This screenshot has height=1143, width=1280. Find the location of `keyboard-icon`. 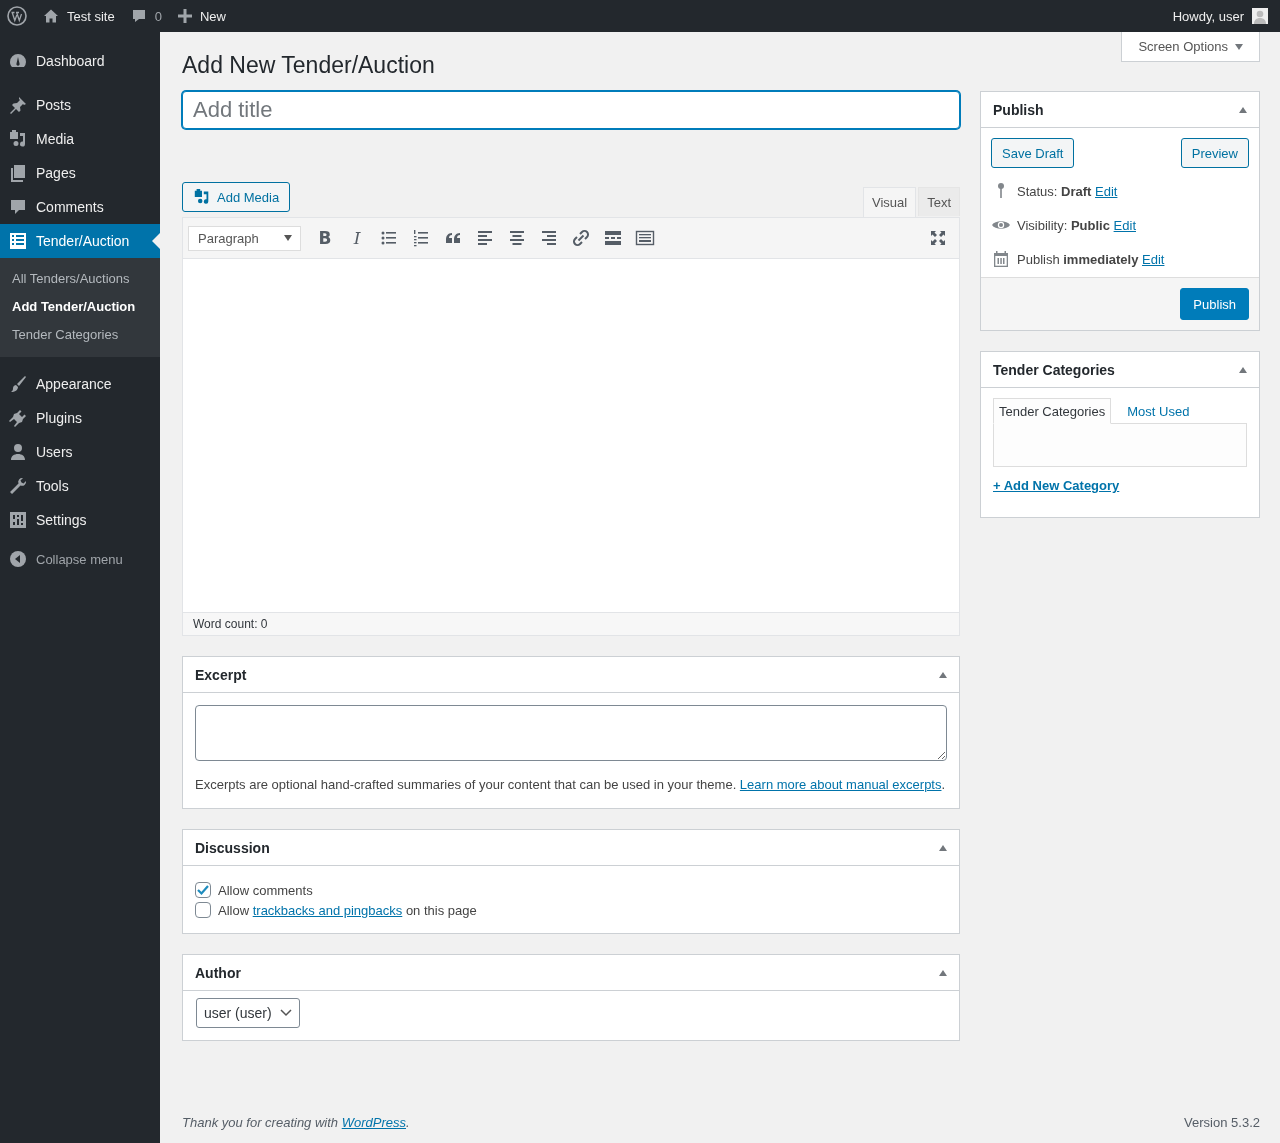

keyboard-icon is located at coordinates (645, 238).